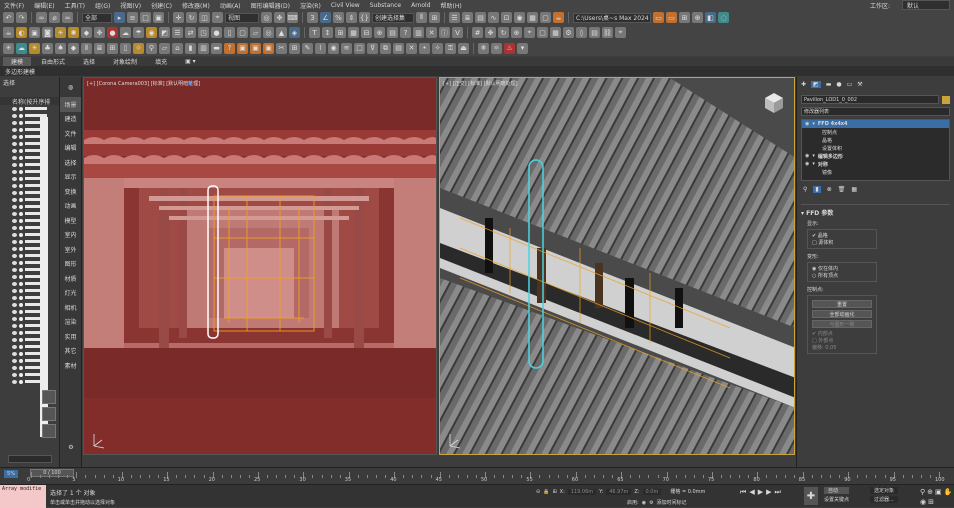 This screenshot has height=508, width=954. Describe the element at coordinates (620, 32) in the screenshot. I see `pin-icon: ⌖` at that location.